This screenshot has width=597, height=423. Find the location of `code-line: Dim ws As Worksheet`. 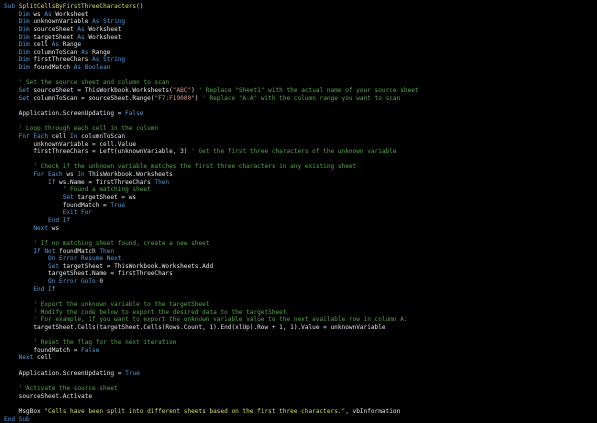

code-line: Dim ws As Worksheet is located at coordinates (300, 15).